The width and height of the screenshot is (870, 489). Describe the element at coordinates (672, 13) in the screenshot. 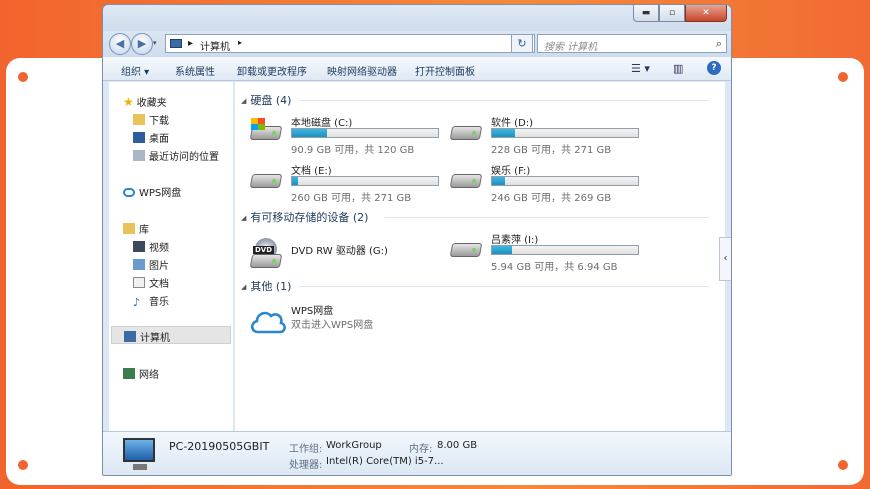

I see `maximize-button: ▫` at that location.